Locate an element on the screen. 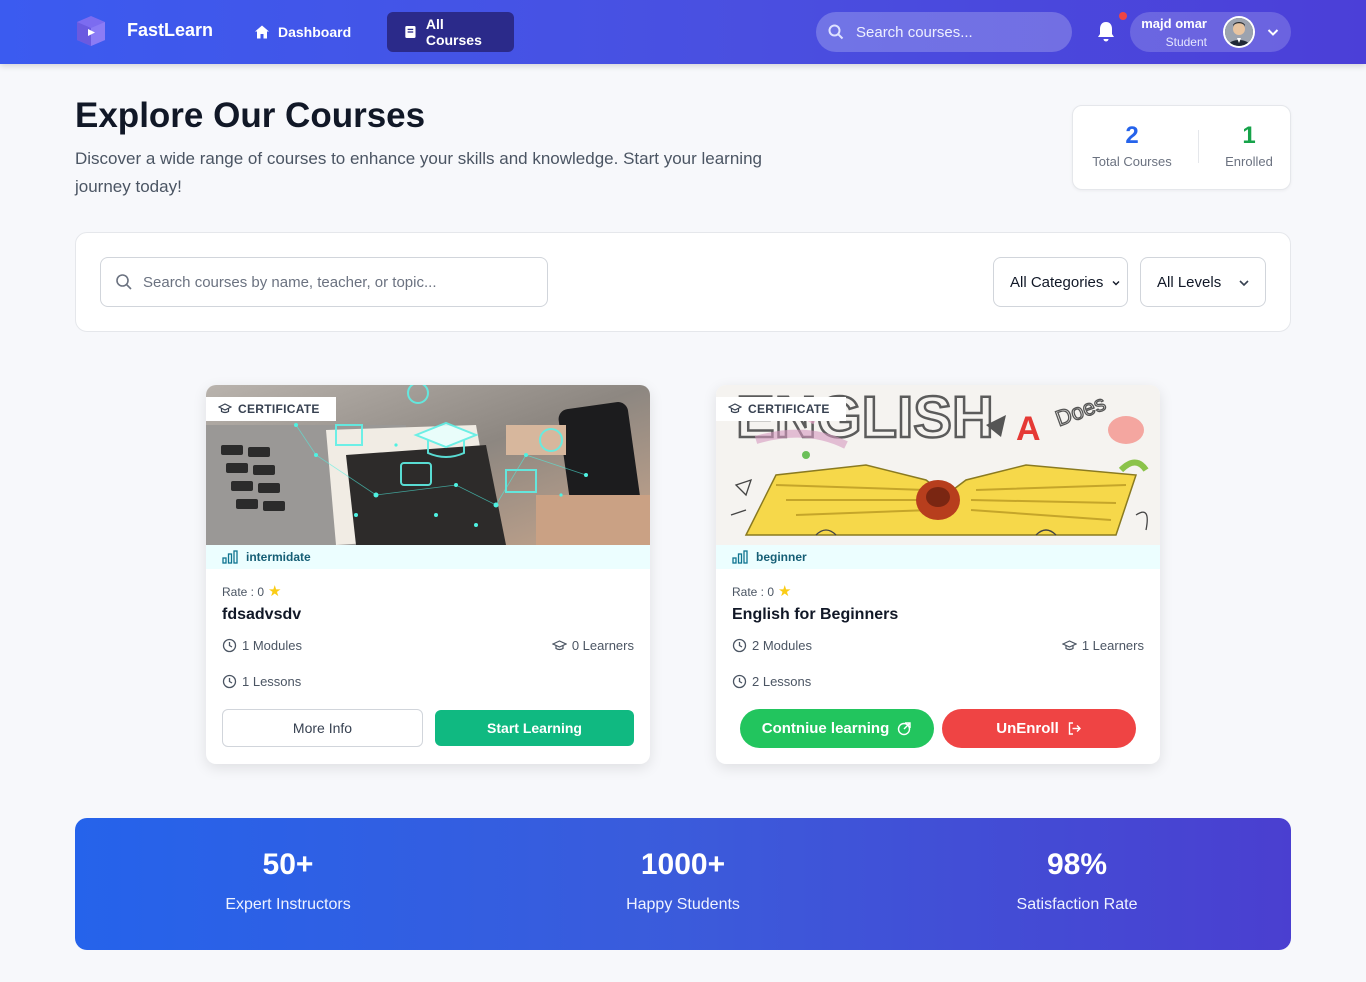  user-role: Student is located at coordinates (1186, 42).